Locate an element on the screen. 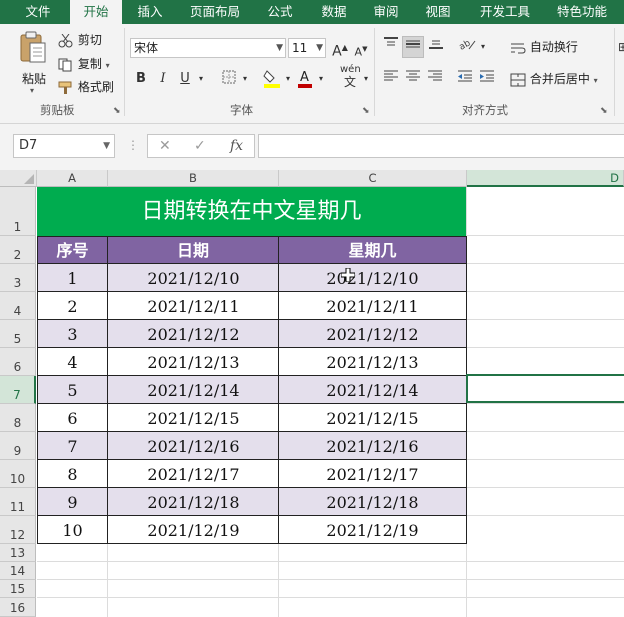 Image resolution: width=624 pixels, height=617 pixels. row-header-16: 16 is located at coordinates (18, 607).